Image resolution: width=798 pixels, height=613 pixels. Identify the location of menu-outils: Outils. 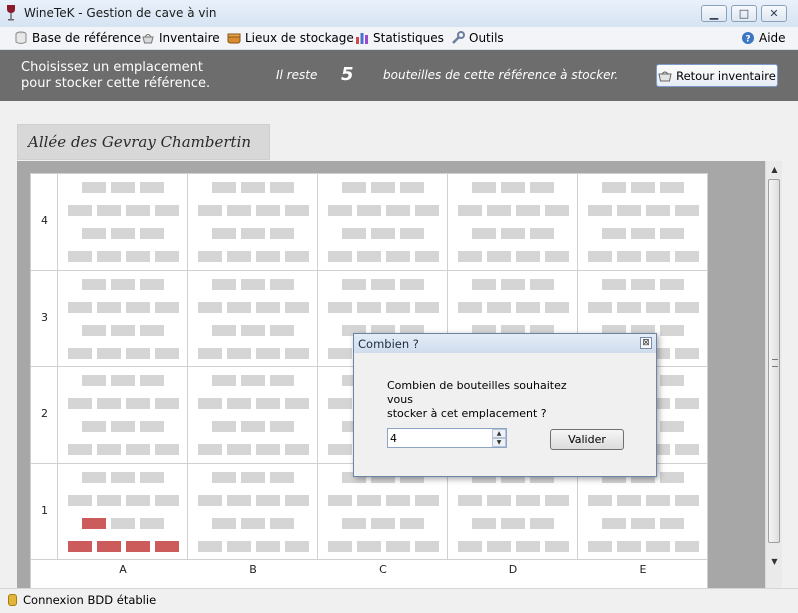
(477, 38).